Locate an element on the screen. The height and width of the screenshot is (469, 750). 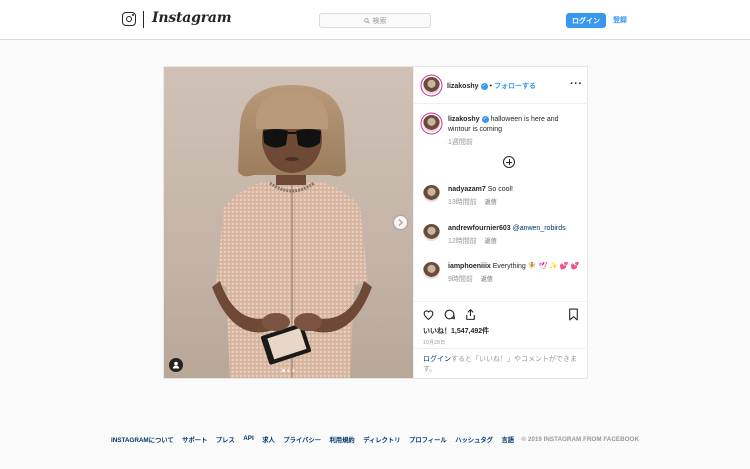
bookmark-icon is located at coordinates (573, 314).